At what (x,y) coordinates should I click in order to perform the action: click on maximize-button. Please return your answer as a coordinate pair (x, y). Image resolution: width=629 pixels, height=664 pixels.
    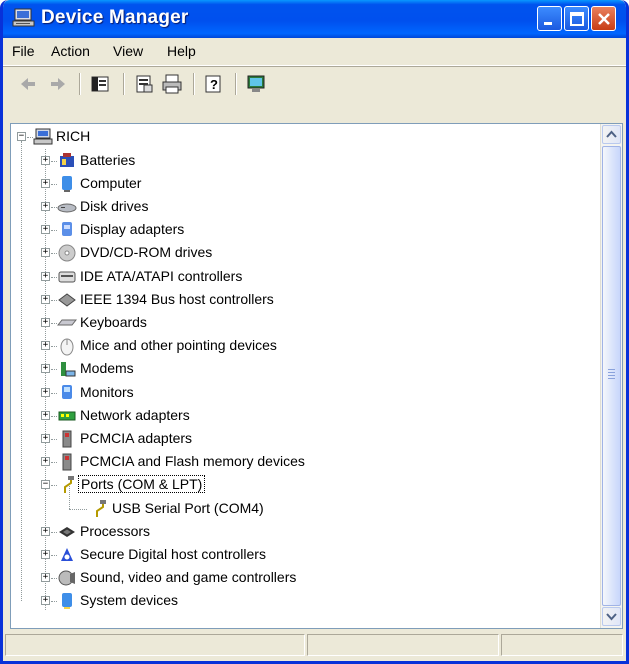
    Looking at the image, I should click on (576, 18).